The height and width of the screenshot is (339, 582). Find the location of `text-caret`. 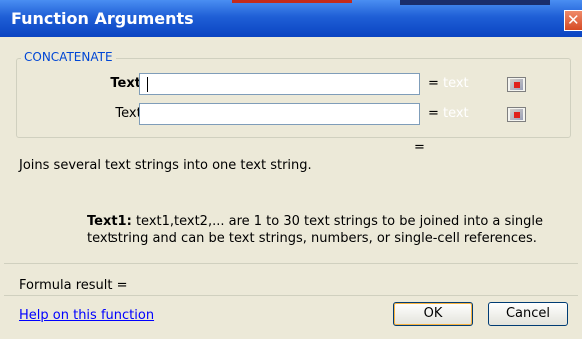

text-caret is located at coordinates (147, 84).